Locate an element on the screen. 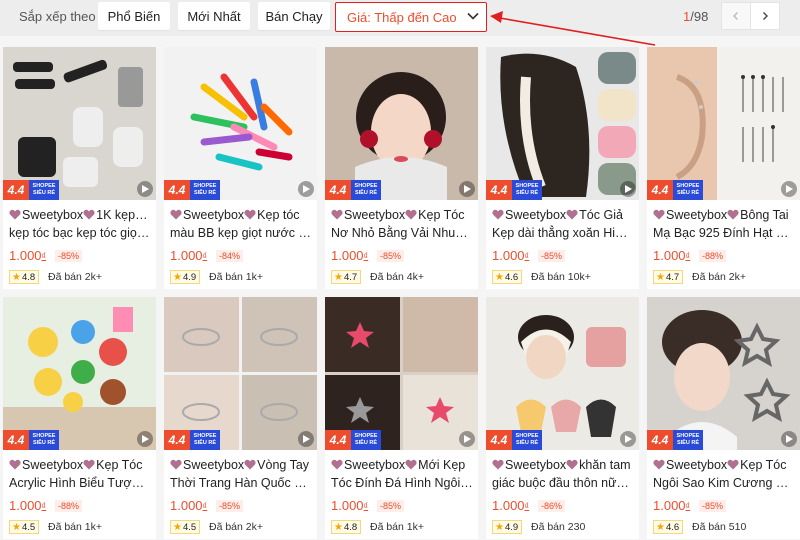 The image size is (800, 540). rating-badge: ★ 4.6 is located at coordinates (507, 277).